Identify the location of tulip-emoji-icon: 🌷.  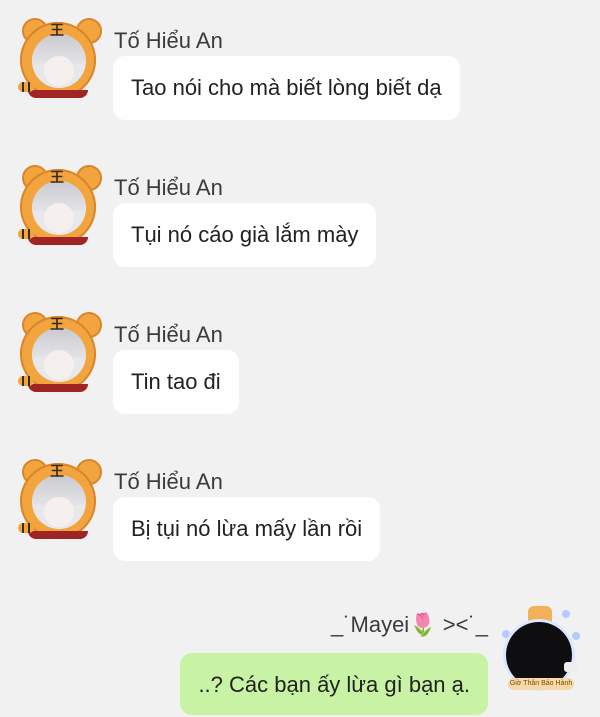
(423, 624).